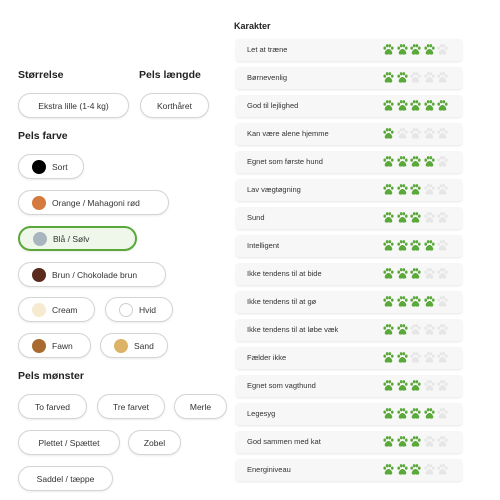 The width and height of the screenshot is (500, 500). What do you see at coordinates (174, 105) in the screenshot?
I see `coat-length-chip: Korthåret` at bounding box center [174, 105].